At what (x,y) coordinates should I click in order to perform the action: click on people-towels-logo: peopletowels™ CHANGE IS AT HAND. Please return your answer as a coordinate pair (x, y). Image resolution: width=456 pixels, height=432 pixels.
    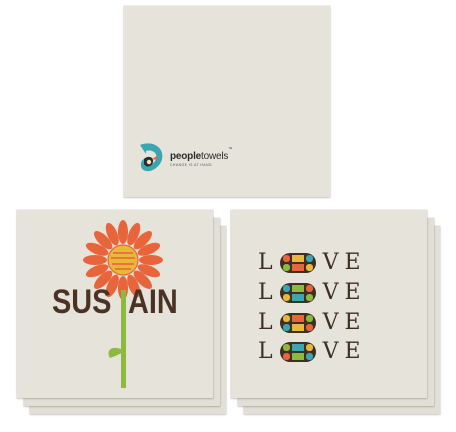
    Looking at the image, I should click on (184, 157).